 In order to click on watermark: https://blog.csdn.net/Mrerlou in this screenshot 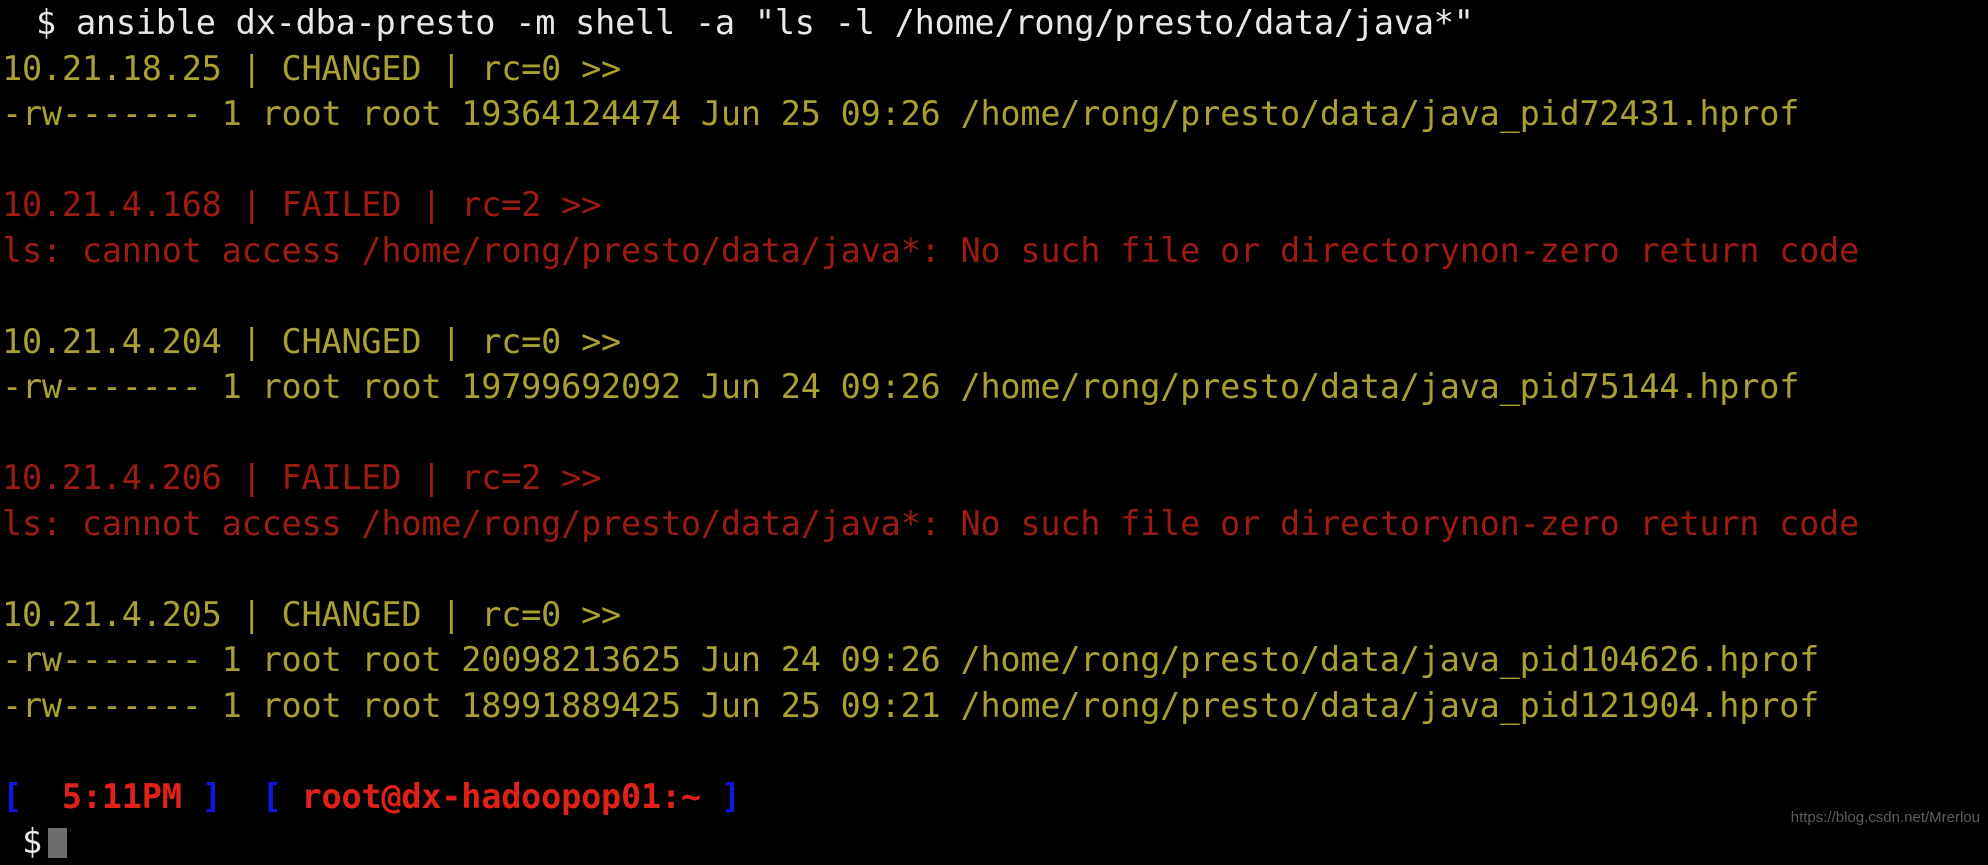, I will do `click(1885, 817)`.